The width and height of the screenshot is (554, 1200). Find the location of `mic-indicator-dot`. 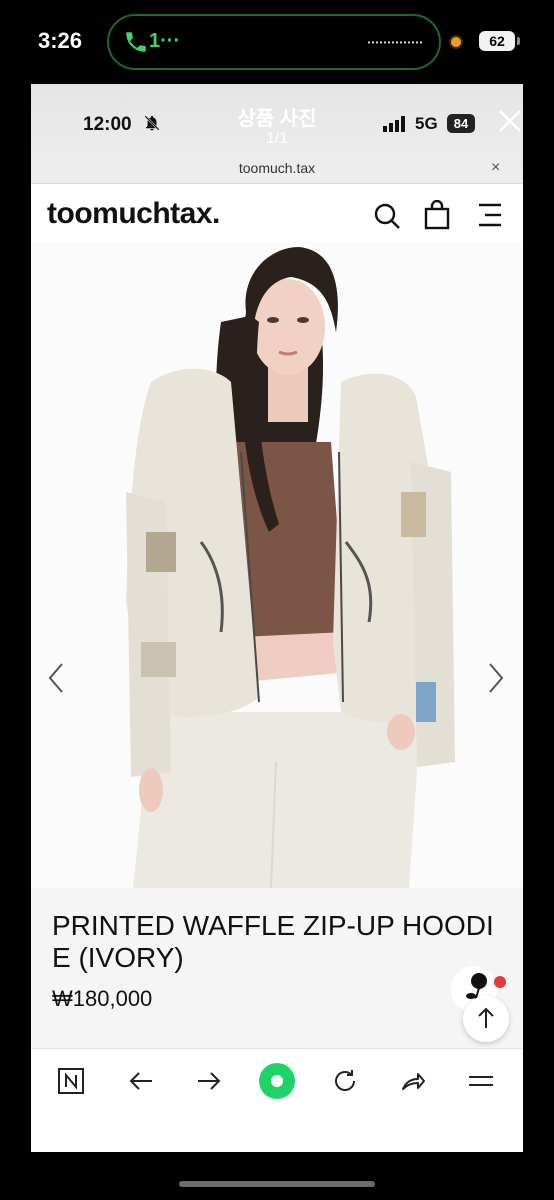

mic-indicator-dot is located at coordinates (456, 42).